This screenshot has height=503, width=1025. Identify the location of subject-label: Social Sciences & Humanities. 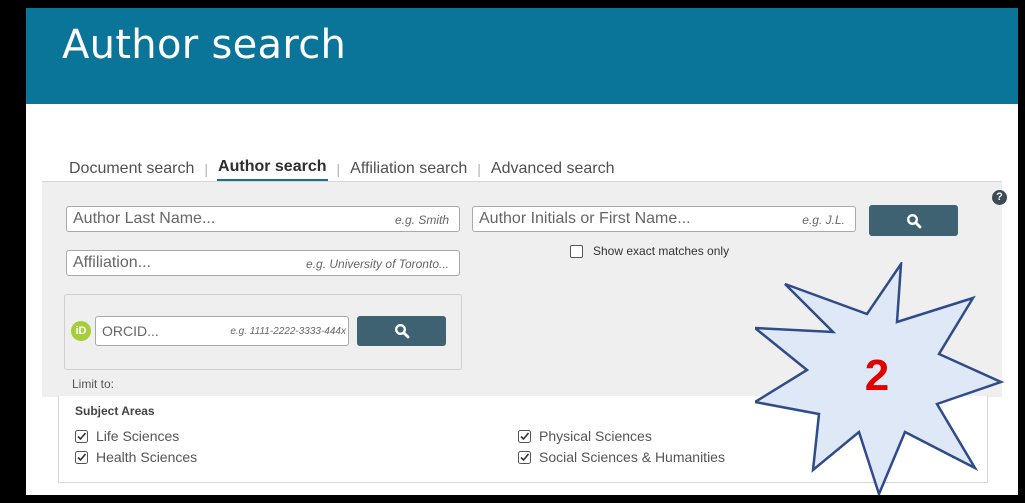
(632, 457).